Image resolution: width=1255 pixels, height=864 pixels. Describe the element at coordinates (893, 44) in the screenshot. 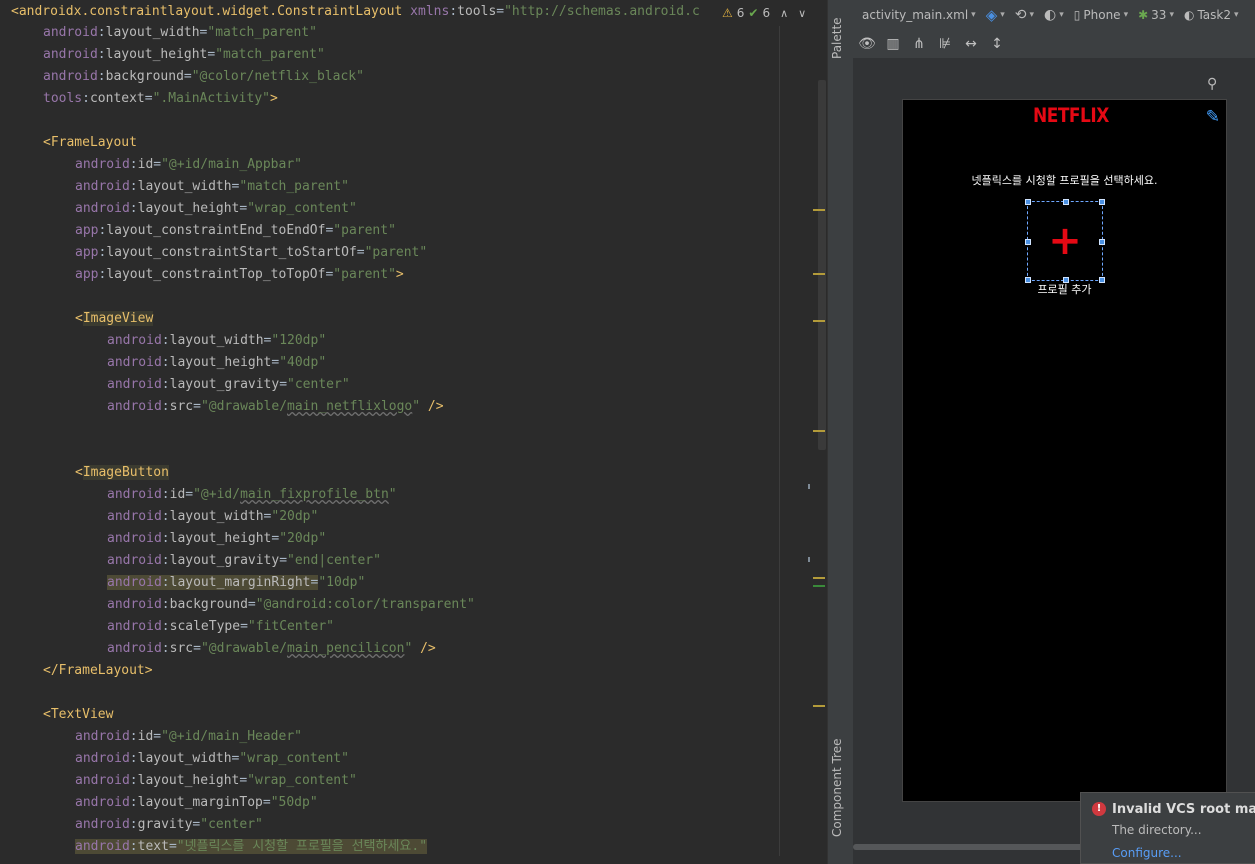

I see `blueprint-icon: ▥` at that location.